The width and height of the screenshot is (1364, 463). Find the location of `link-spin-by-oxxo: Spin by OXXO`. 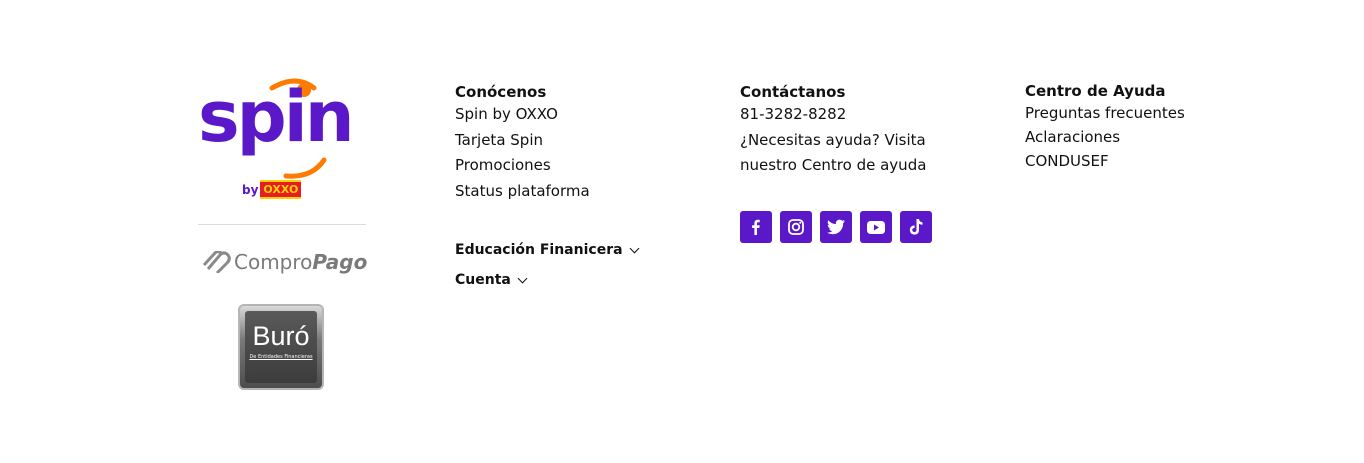

link-spin-by-oxxo: Spin by OXXO is located at coordinates (522, 115).